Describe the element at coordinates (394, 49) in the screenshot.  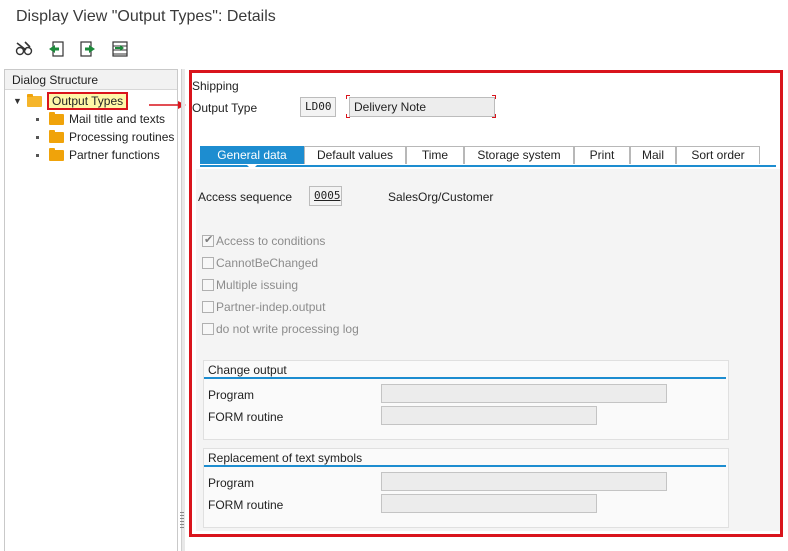
I see `application-toolbar` at that location.